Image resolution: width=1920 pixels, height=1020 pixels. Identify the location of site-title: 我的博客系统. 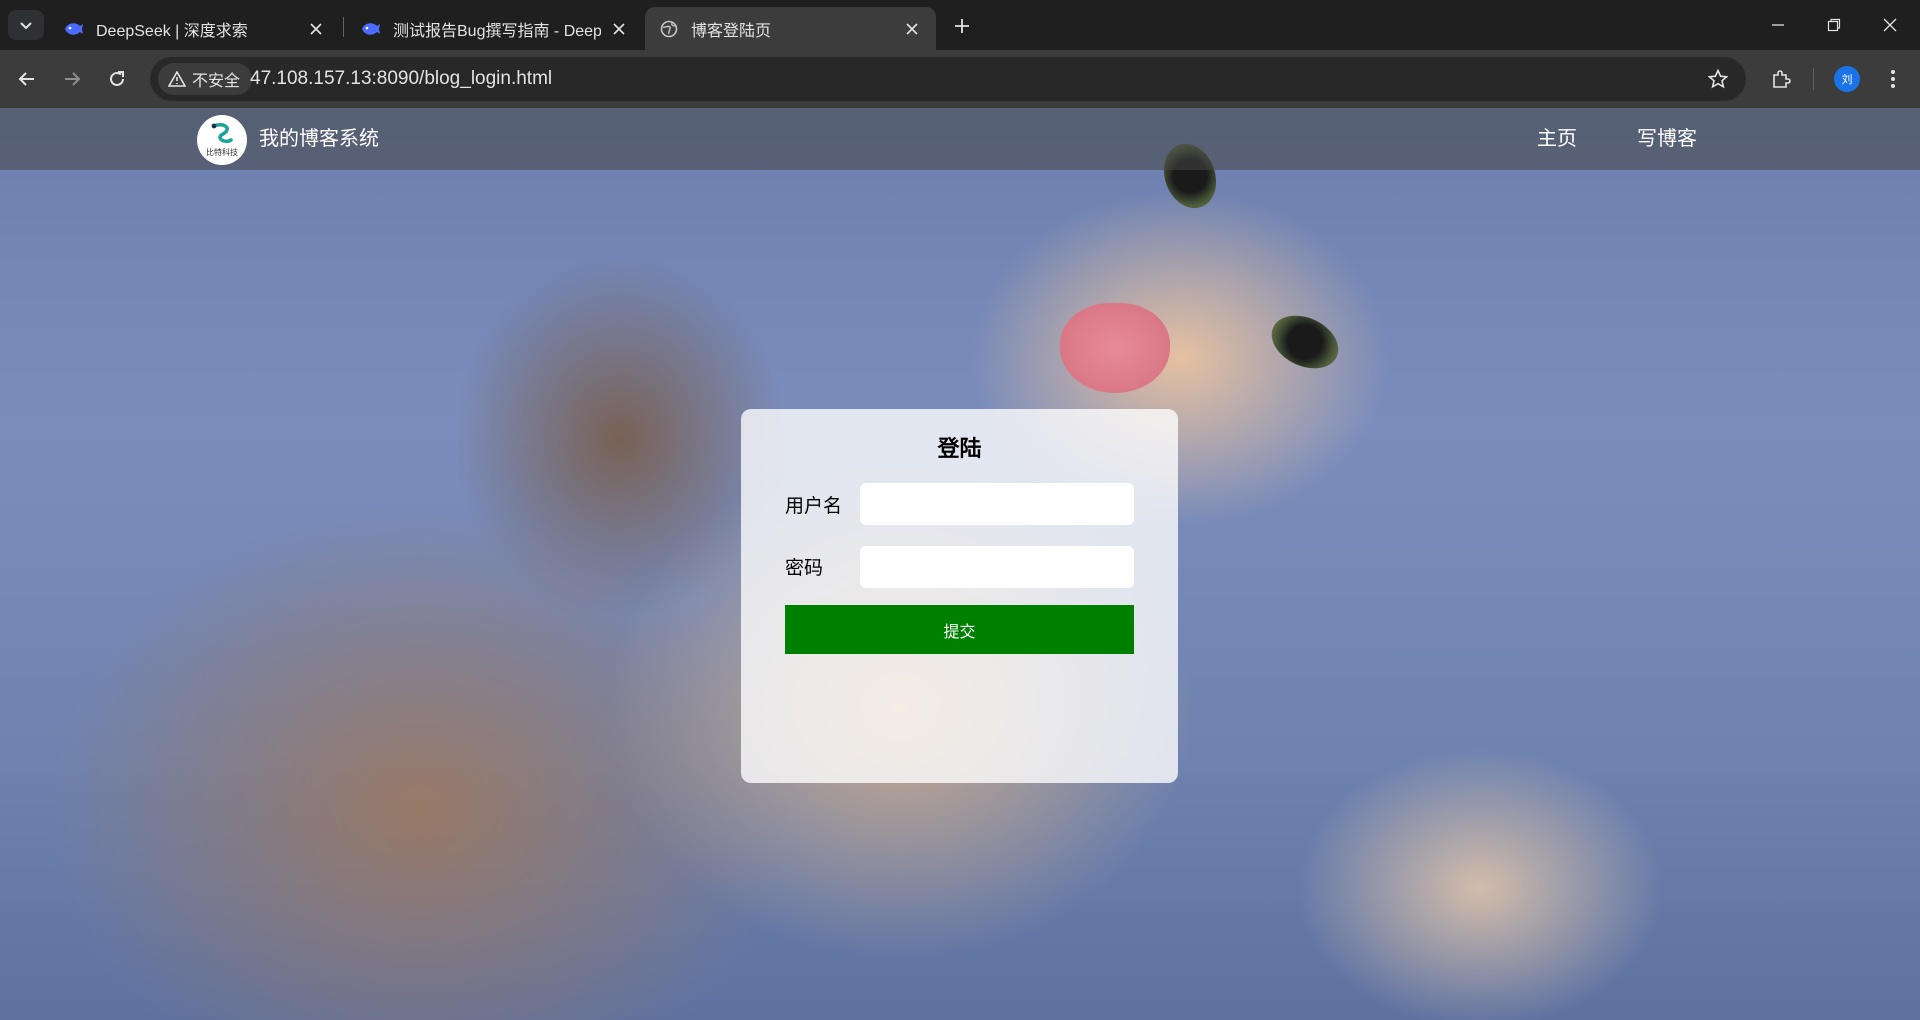
(319, 139).